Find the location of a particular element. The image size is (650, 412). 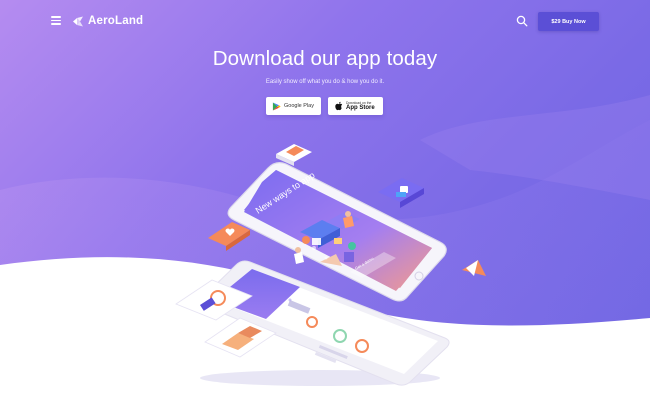

floating-paper-plane is located at coordinates (474, 268).